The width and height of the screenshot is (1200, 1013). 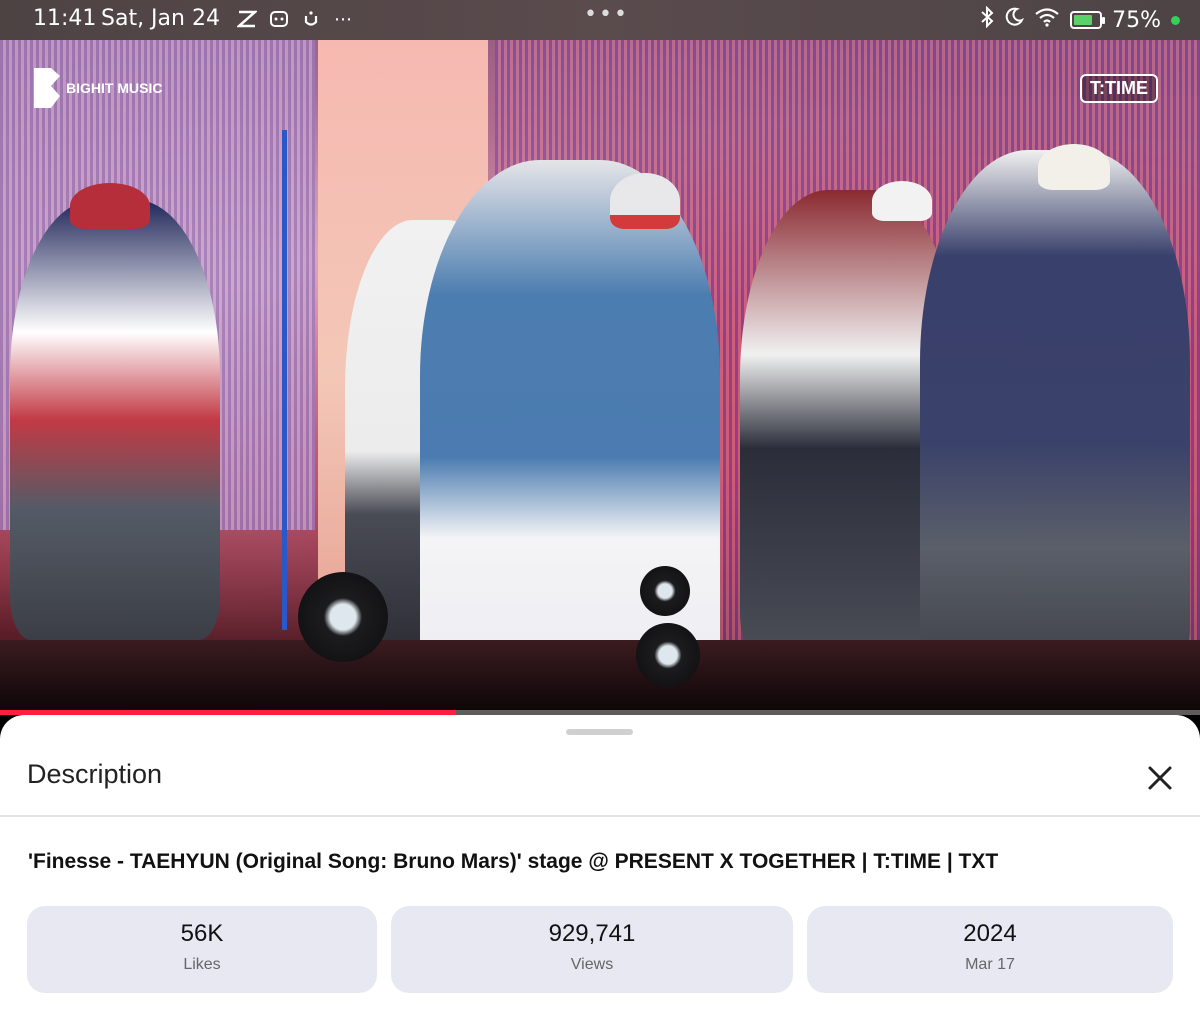 What do you see at coordinates (606, 14) in the screenshot?
I see `multi-window-handle-icon: •••` at bounding box center [606, 14].